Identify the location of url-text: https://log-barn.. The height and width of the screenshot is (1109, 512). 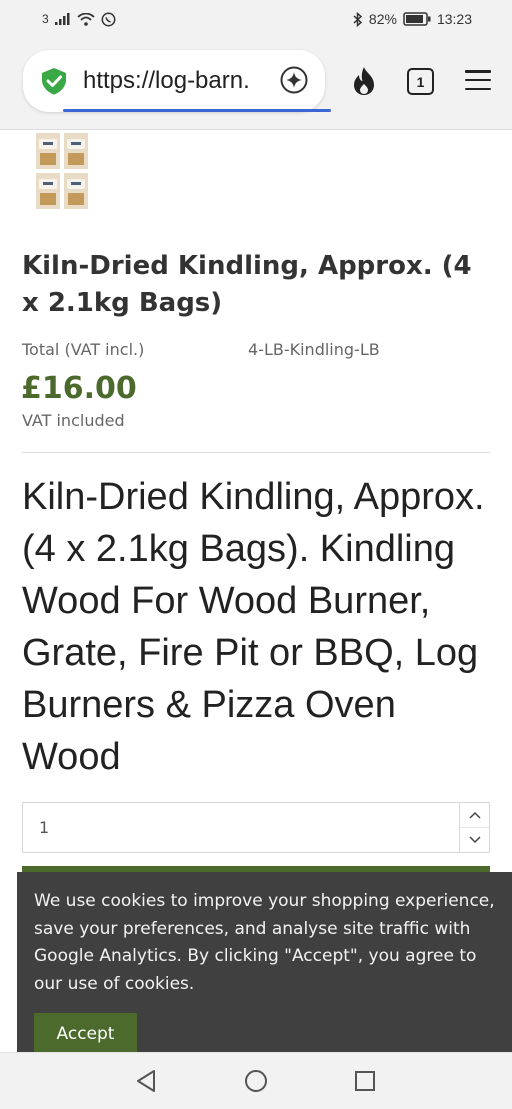
(175, 81).